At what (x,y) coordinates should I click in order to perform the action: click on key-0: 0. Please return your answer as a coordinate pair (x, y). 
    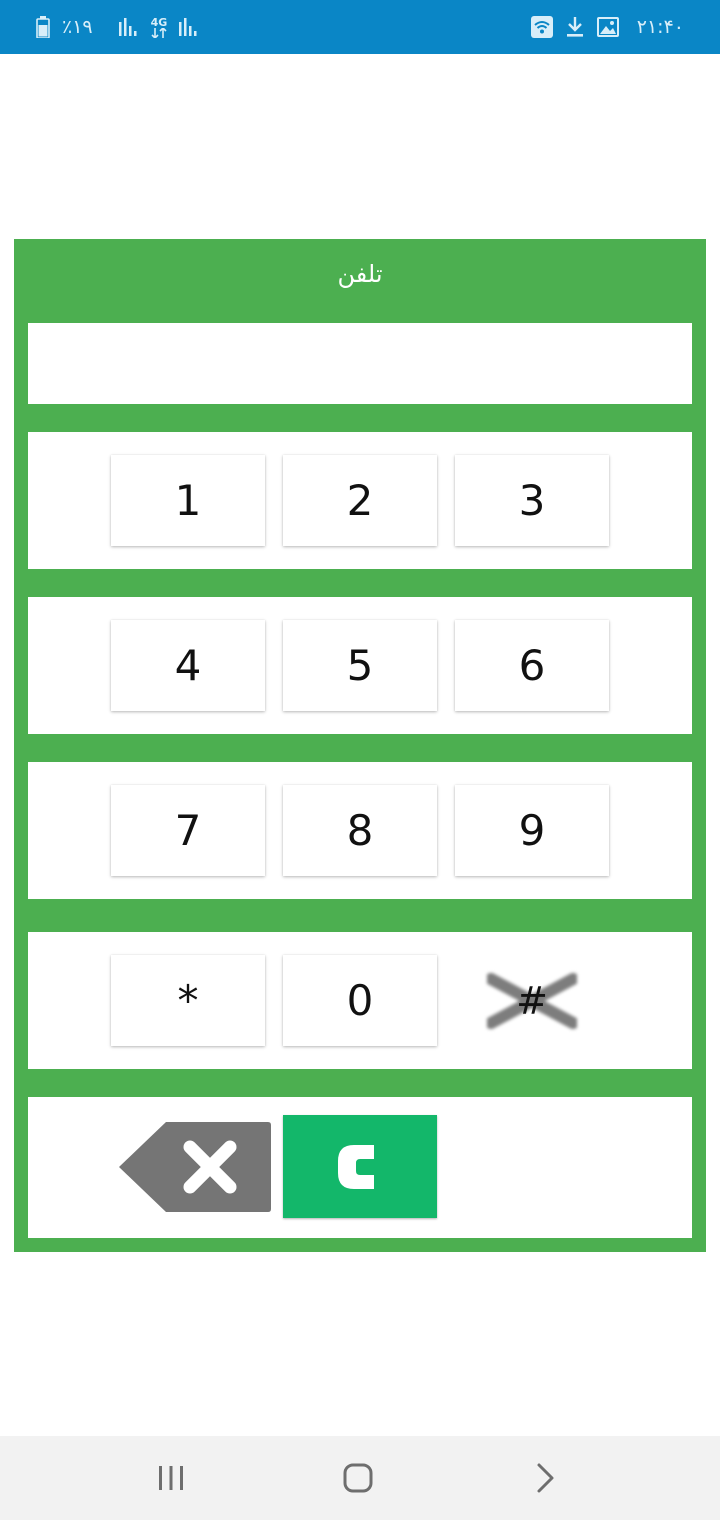
    Looking at the image, I should click on (360, 1000).